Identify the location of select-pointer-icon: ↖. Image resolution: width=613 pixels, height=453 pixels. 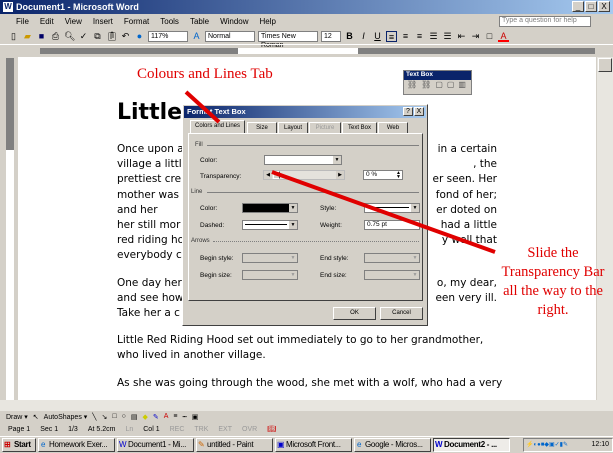
(36, 417).